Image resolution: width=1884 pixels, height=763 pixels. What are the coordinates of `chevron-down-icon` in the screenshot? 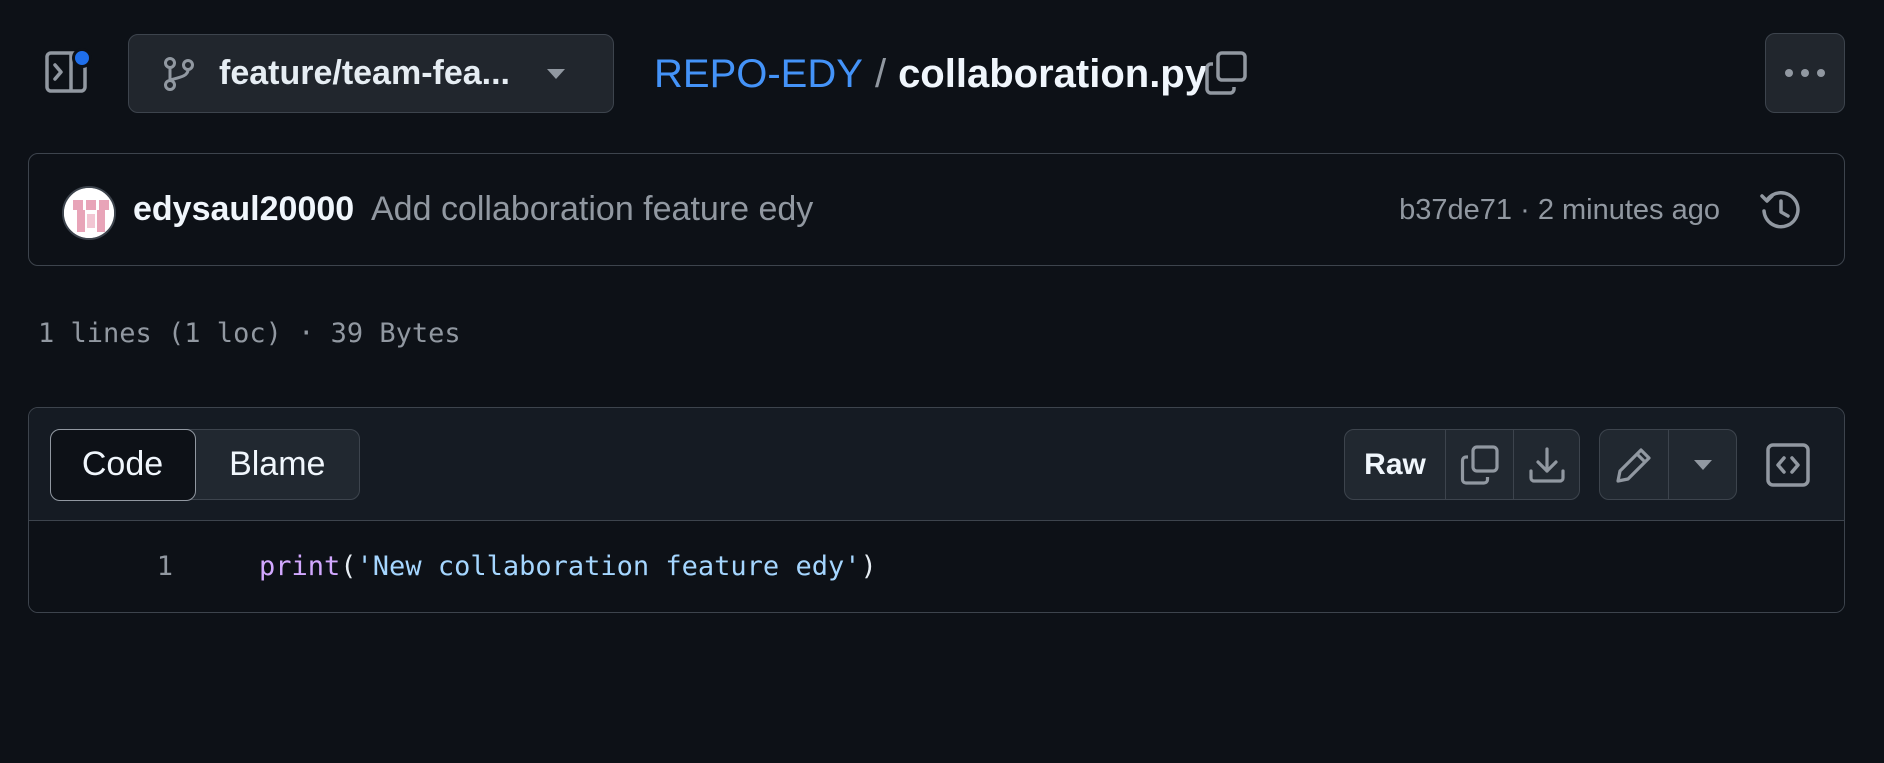 It's located at (556, 73).